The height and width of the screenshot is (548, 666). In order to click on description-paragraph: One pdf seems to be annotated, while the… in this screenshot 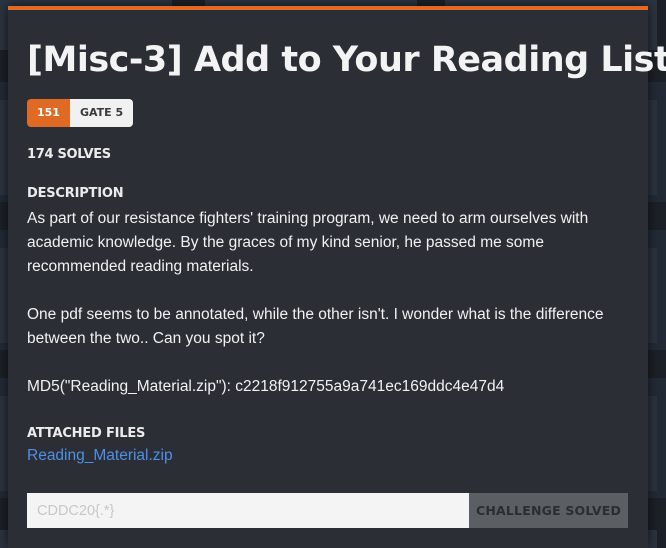, I will do `click(315, 326)`.